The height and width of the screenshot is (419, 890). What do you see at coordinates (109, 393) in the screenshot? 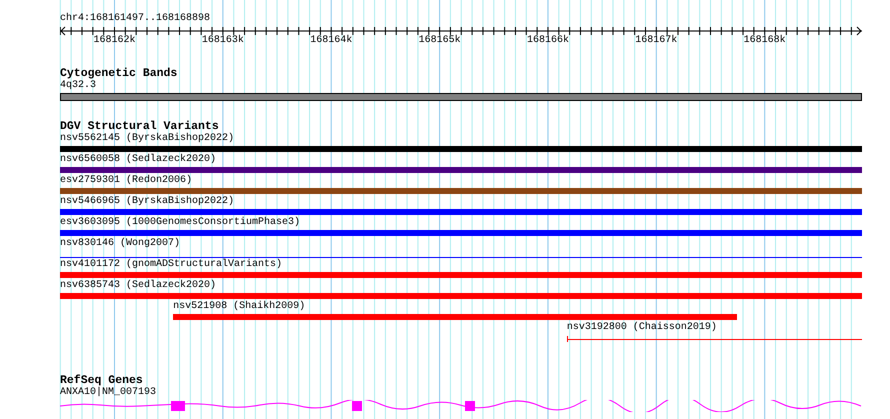
I see `gene-label: ANXA10|NM_007193` at bounding box center [109, 393].